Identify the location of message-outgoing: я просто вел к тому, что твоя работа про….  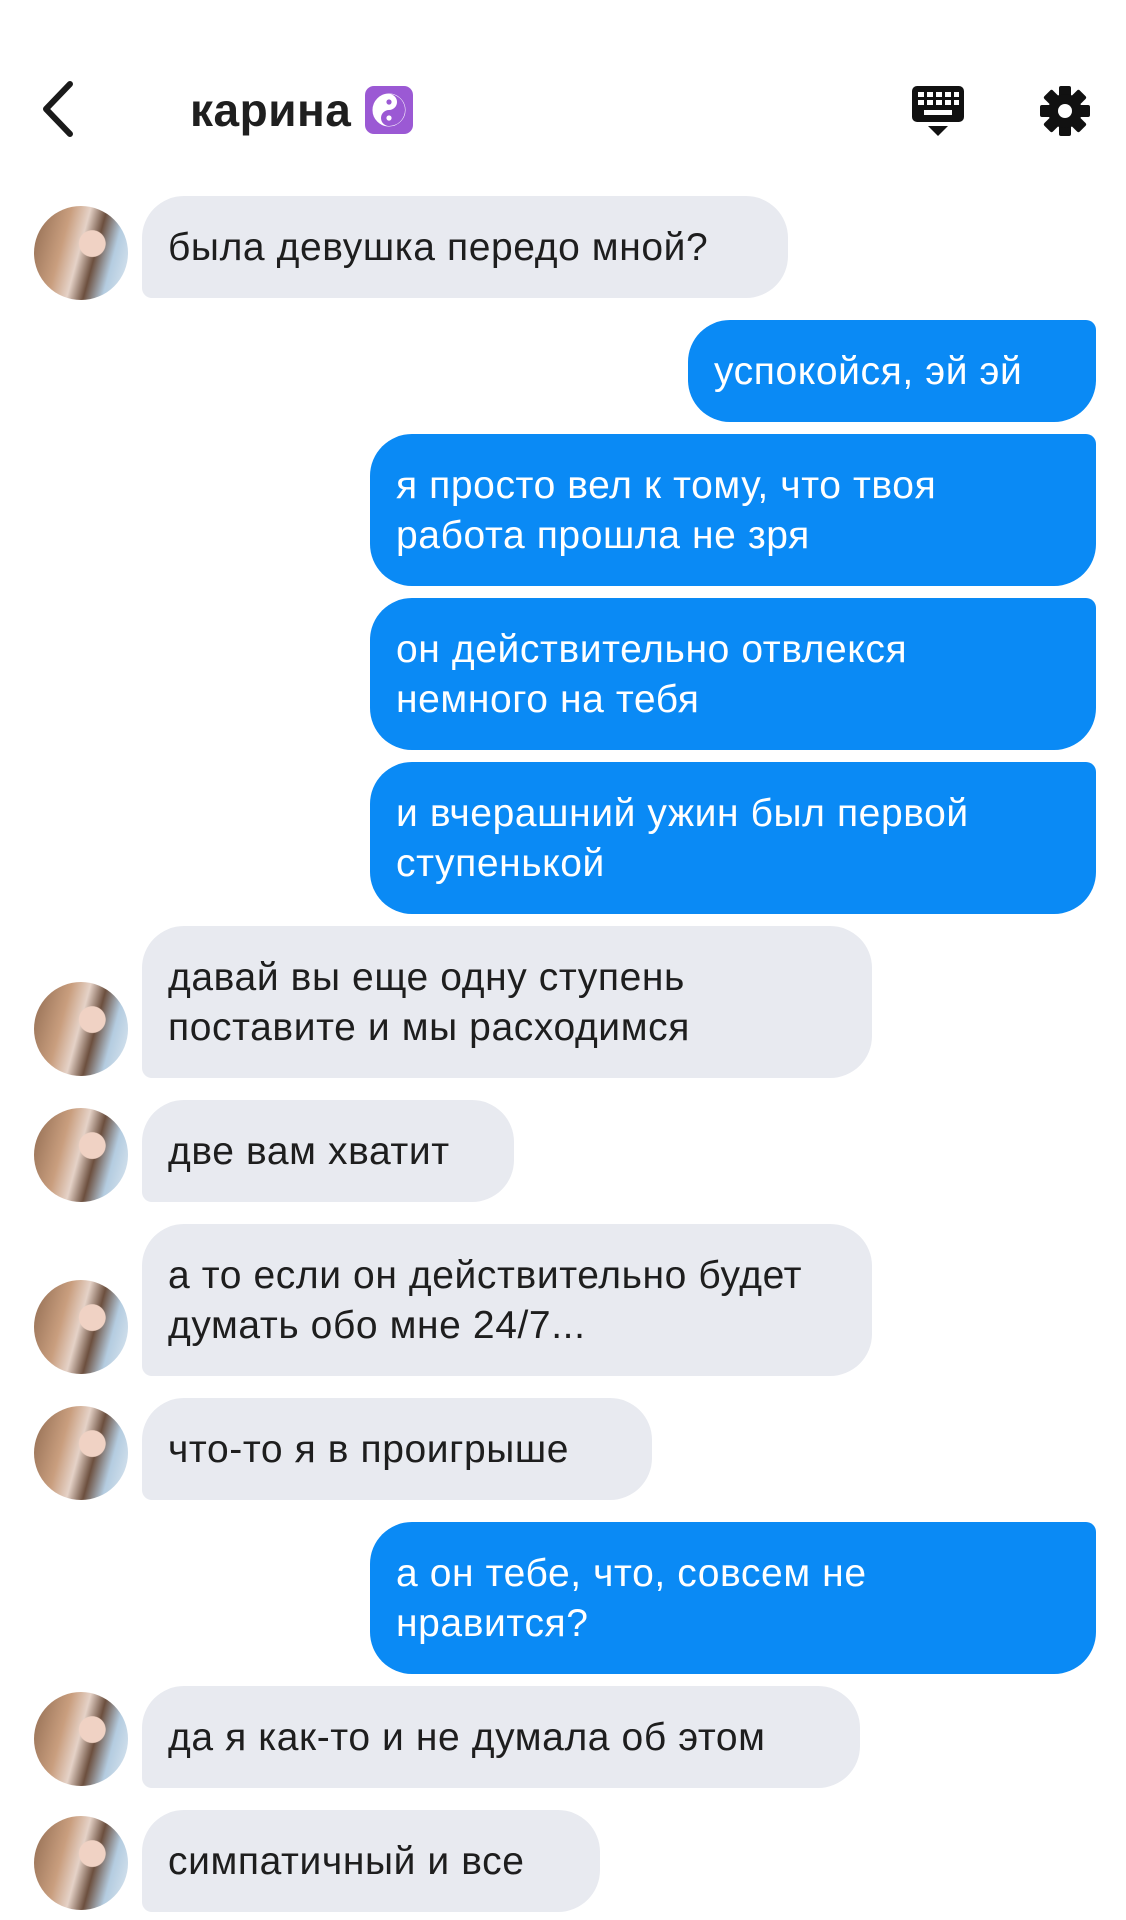
(733, 510).